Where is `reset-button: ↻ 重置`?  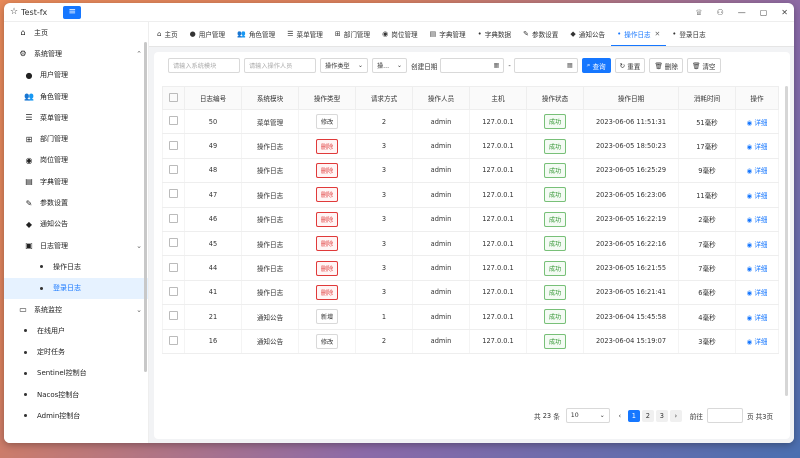
reset-button: ↻ 重置 is located at coordinates (630, 65).